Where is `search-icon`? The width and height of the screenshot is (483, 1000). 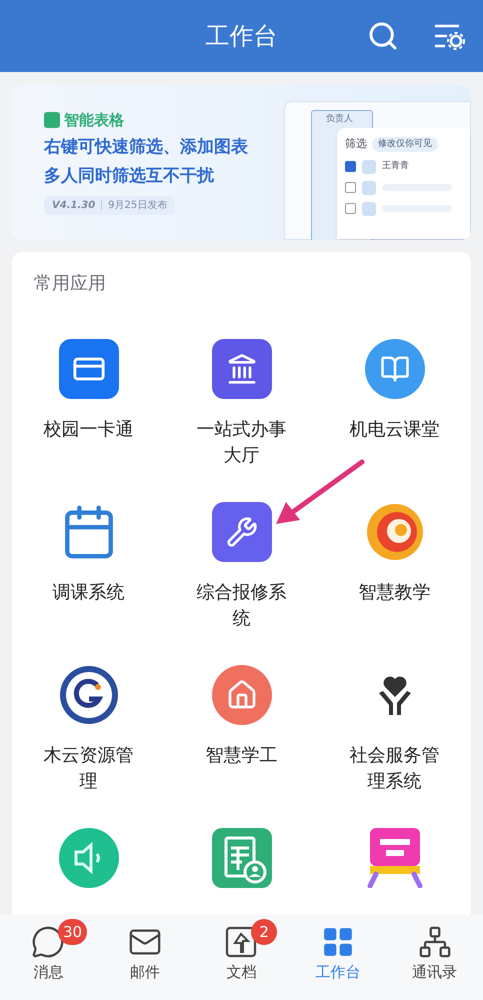 search-icon is located at coordinates (383, 36).